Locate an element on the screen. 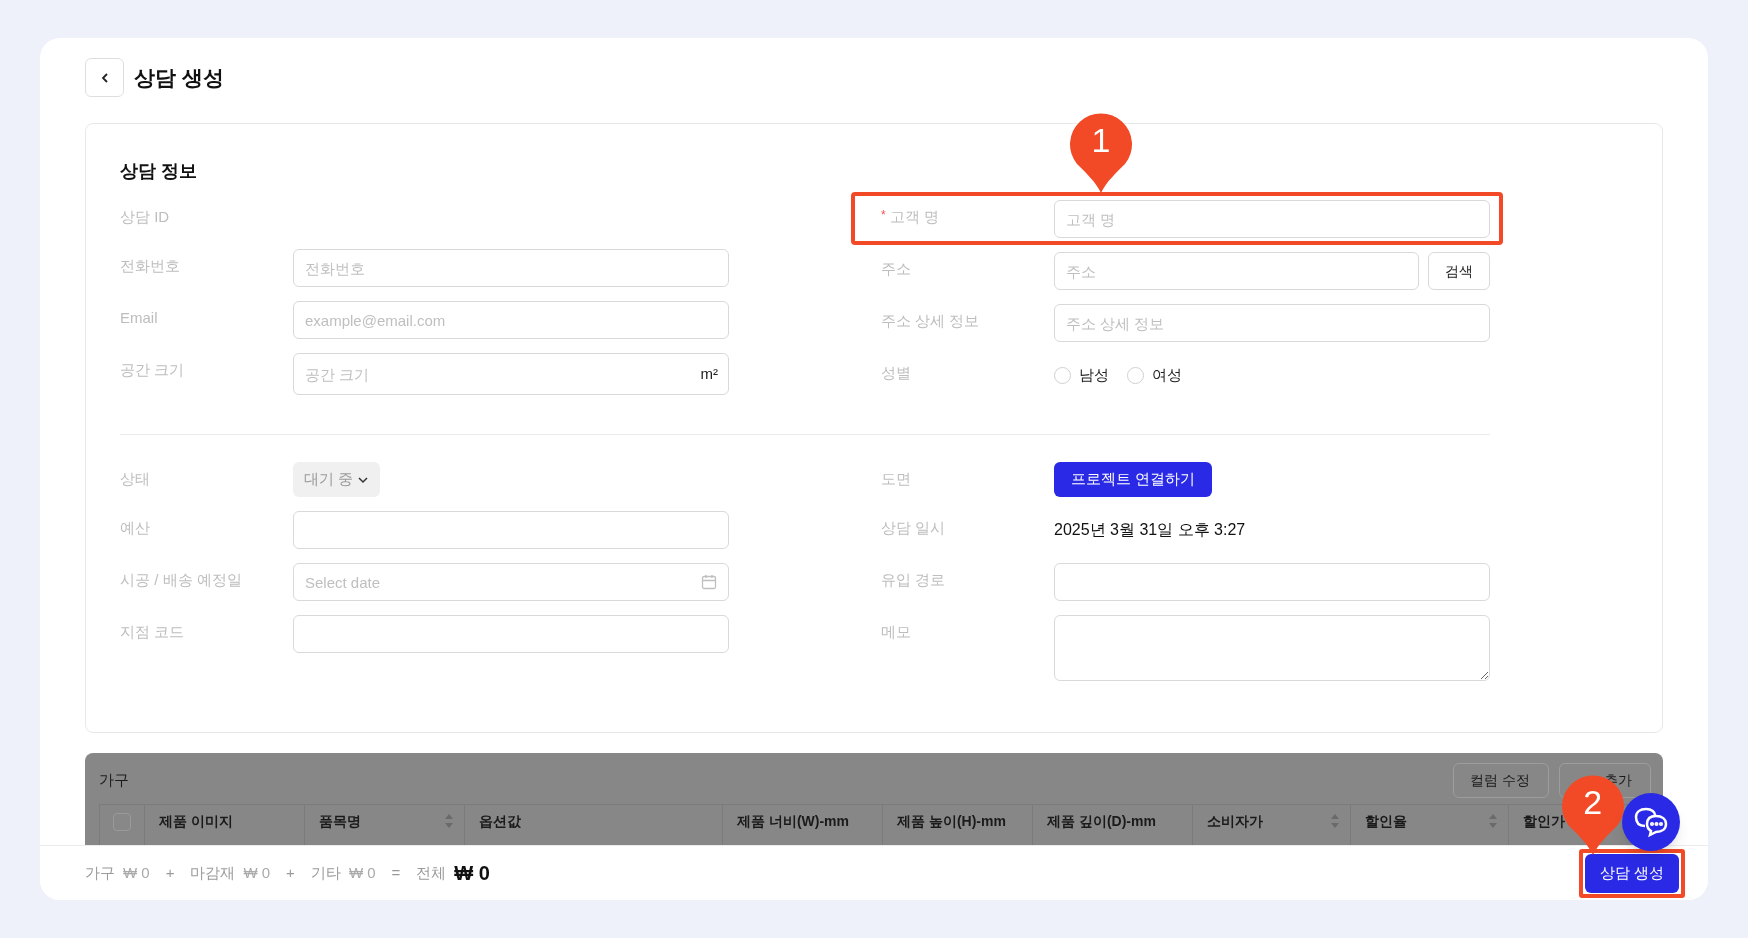  date-field: Select date is located at coordinates (511, 582).